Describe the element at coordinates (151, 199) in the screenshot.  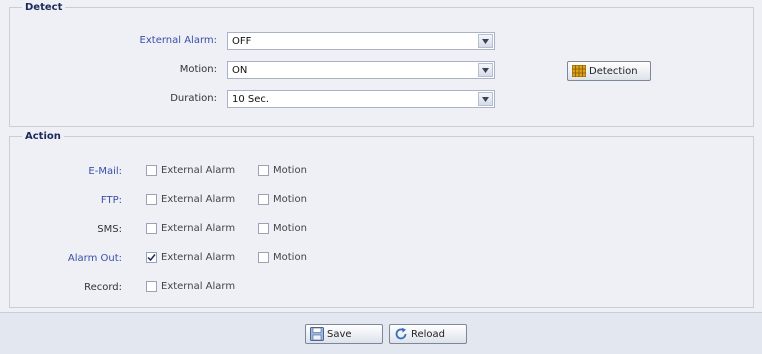
I see `ftp-external-alarm-checkbox` at that location.